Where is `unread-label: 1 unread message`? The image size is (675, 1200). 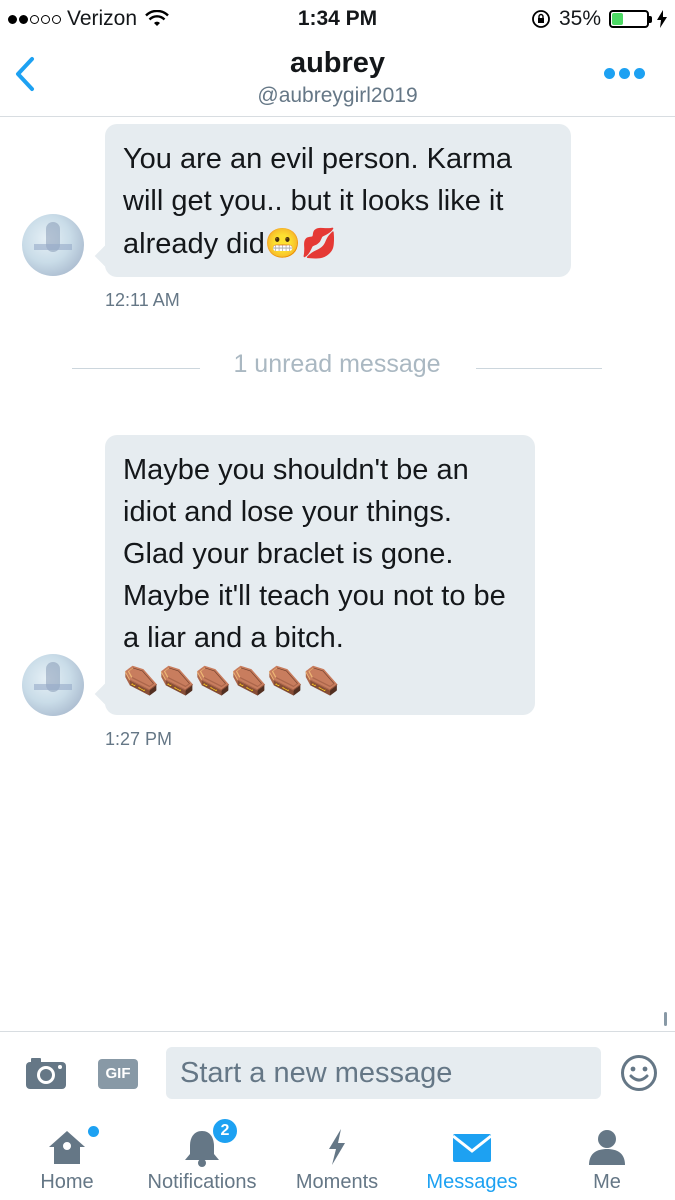 unread-label: 1 unread message is located at coordinates (337, 364).